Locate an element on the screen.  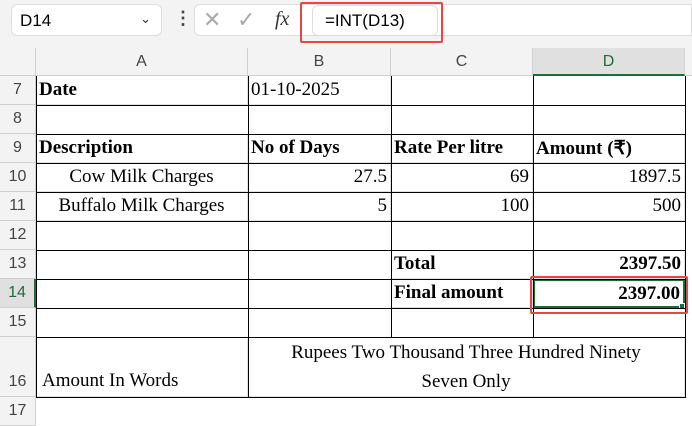
cell-d9: Amount (₹) is located at coordinates (609, 148).